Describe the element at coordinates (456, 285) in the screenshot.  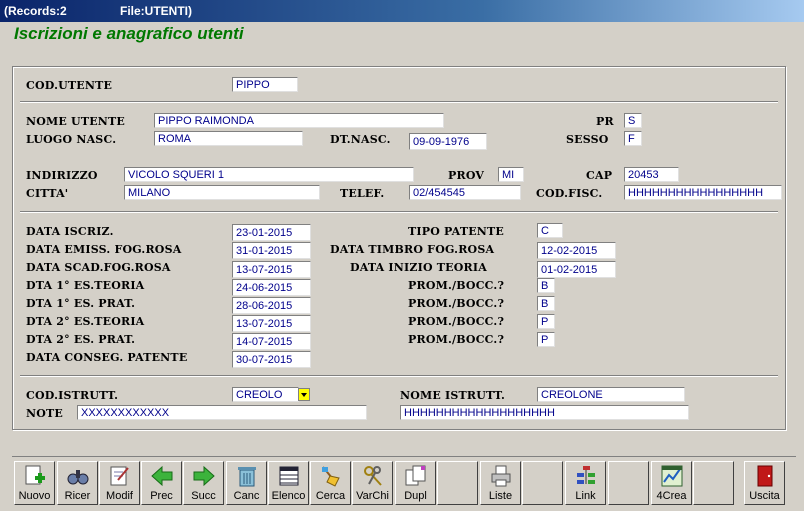
I see `prom1-label: PROM./BOCC.?` at that location.